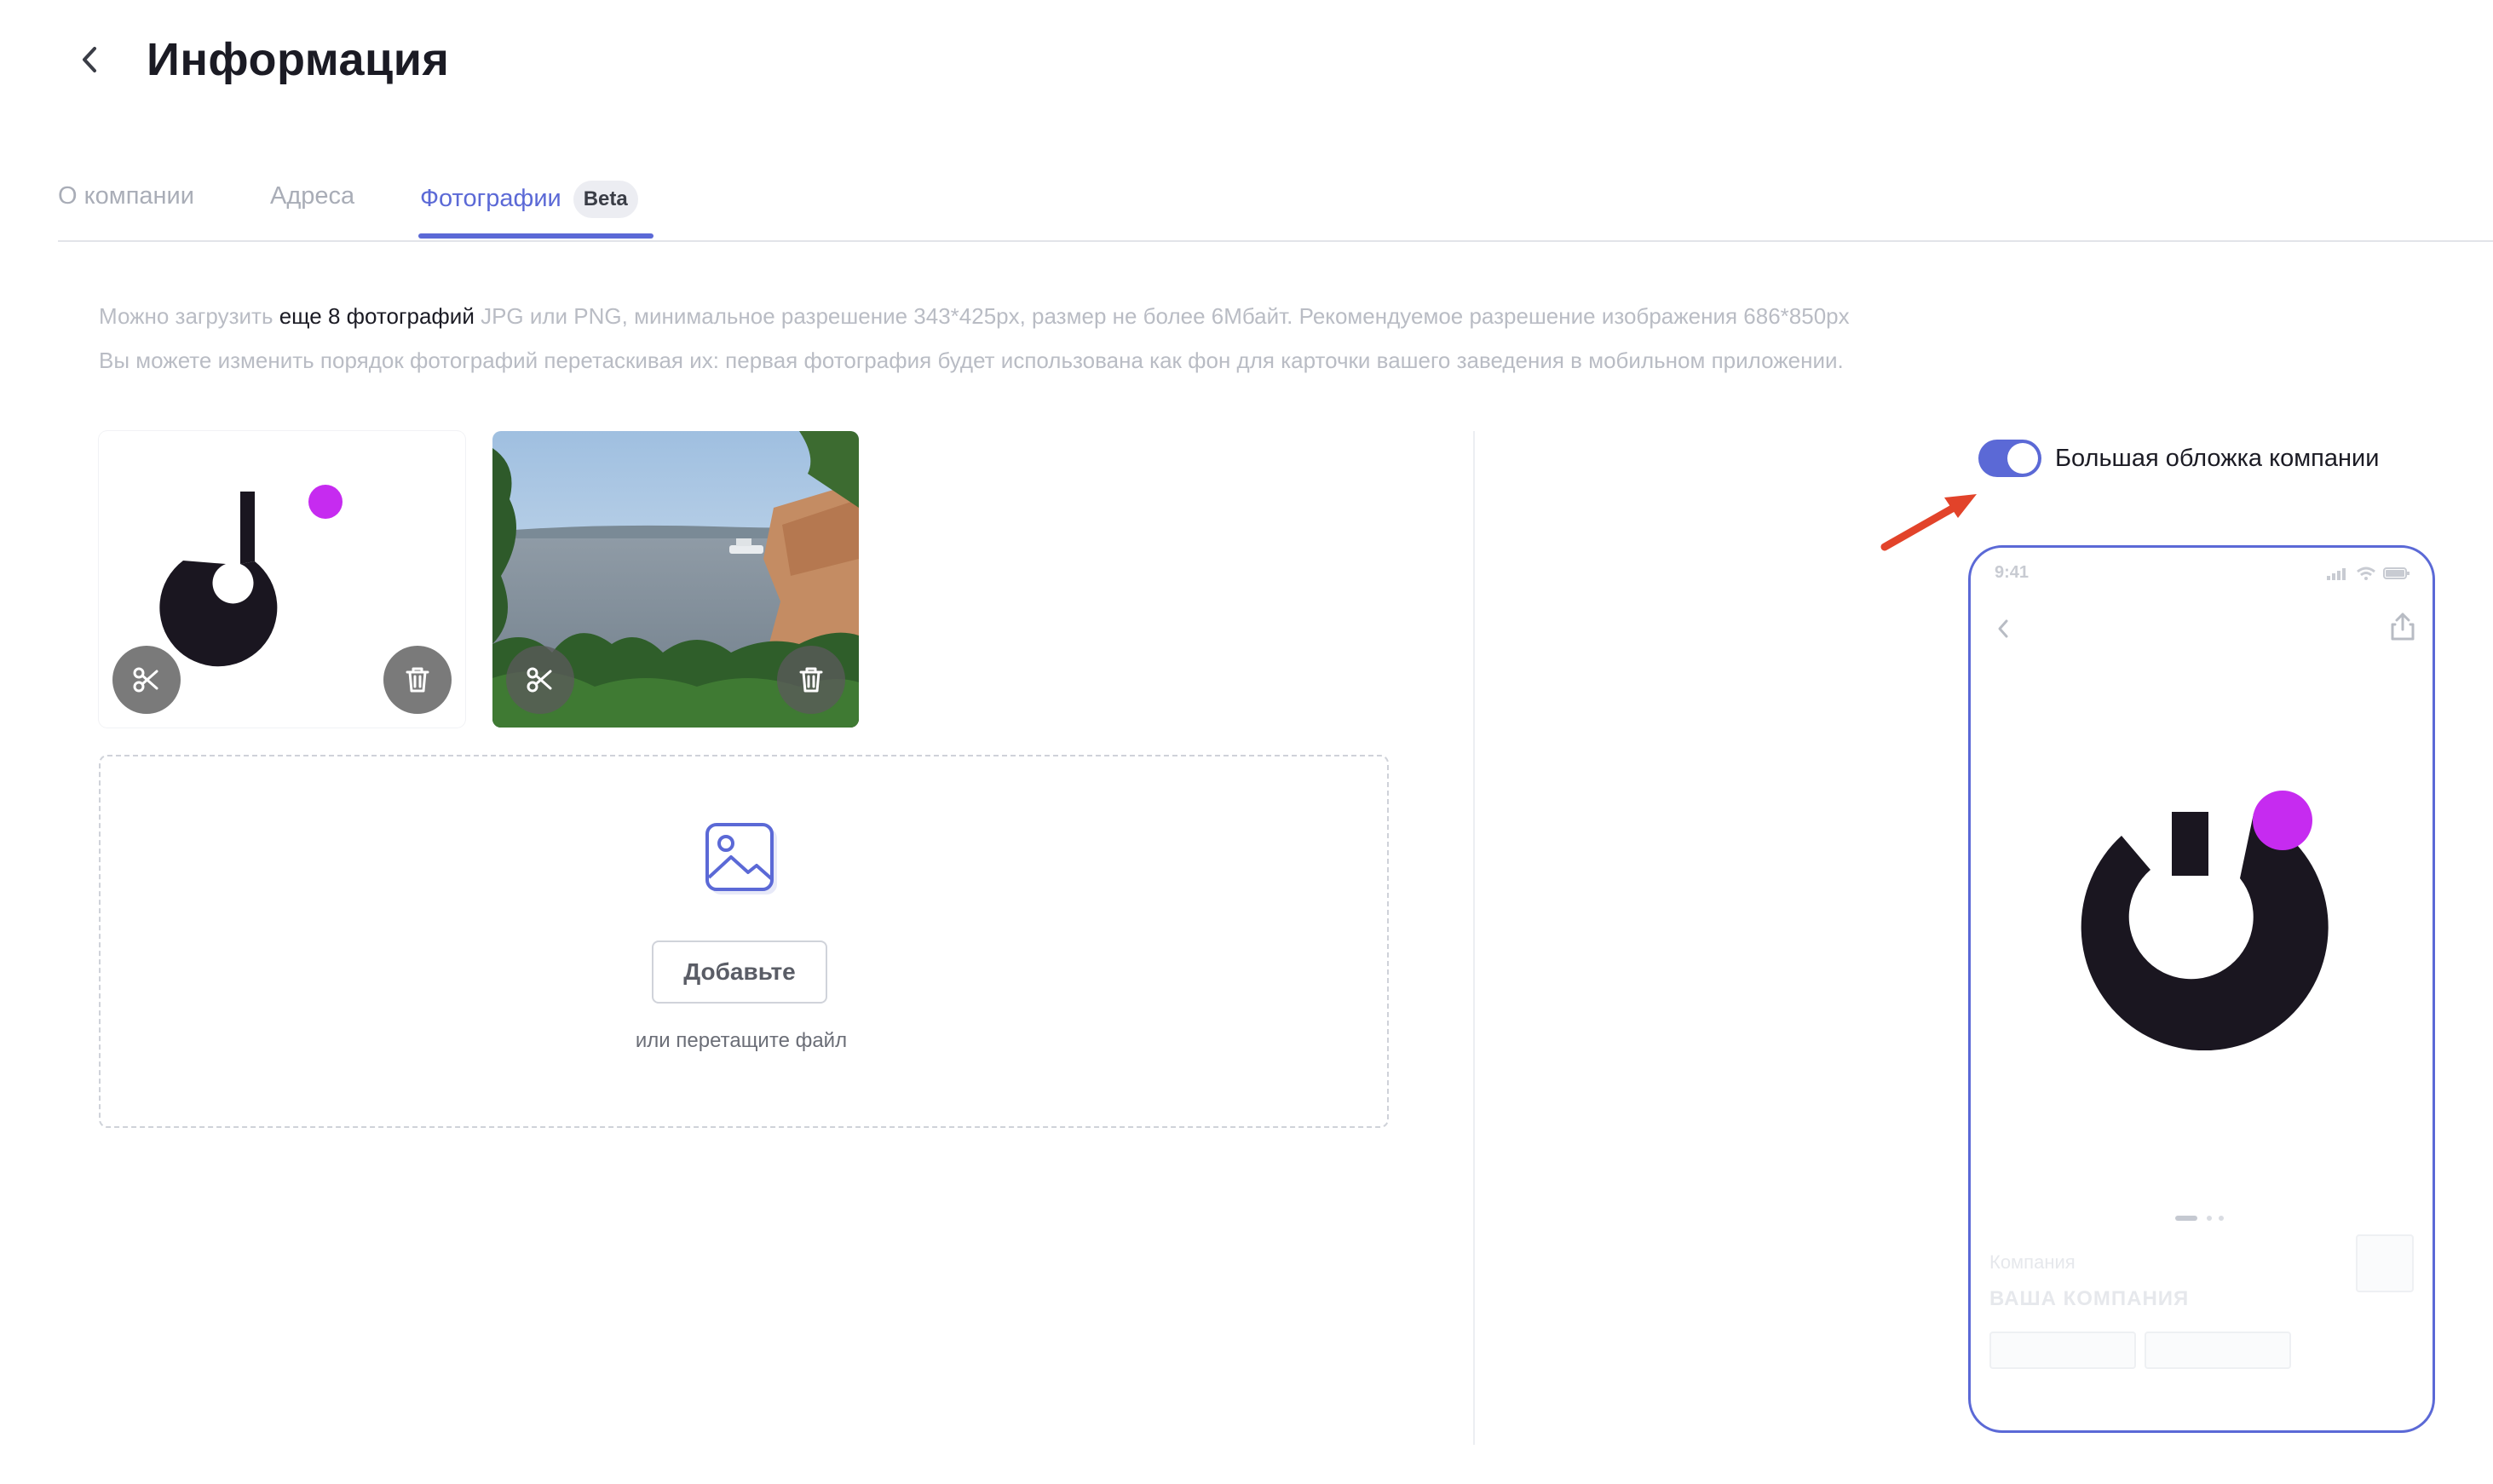 This screenshot has width=2493, height=1484. I want to click on tab-label: Адреса, so click(312, 196).